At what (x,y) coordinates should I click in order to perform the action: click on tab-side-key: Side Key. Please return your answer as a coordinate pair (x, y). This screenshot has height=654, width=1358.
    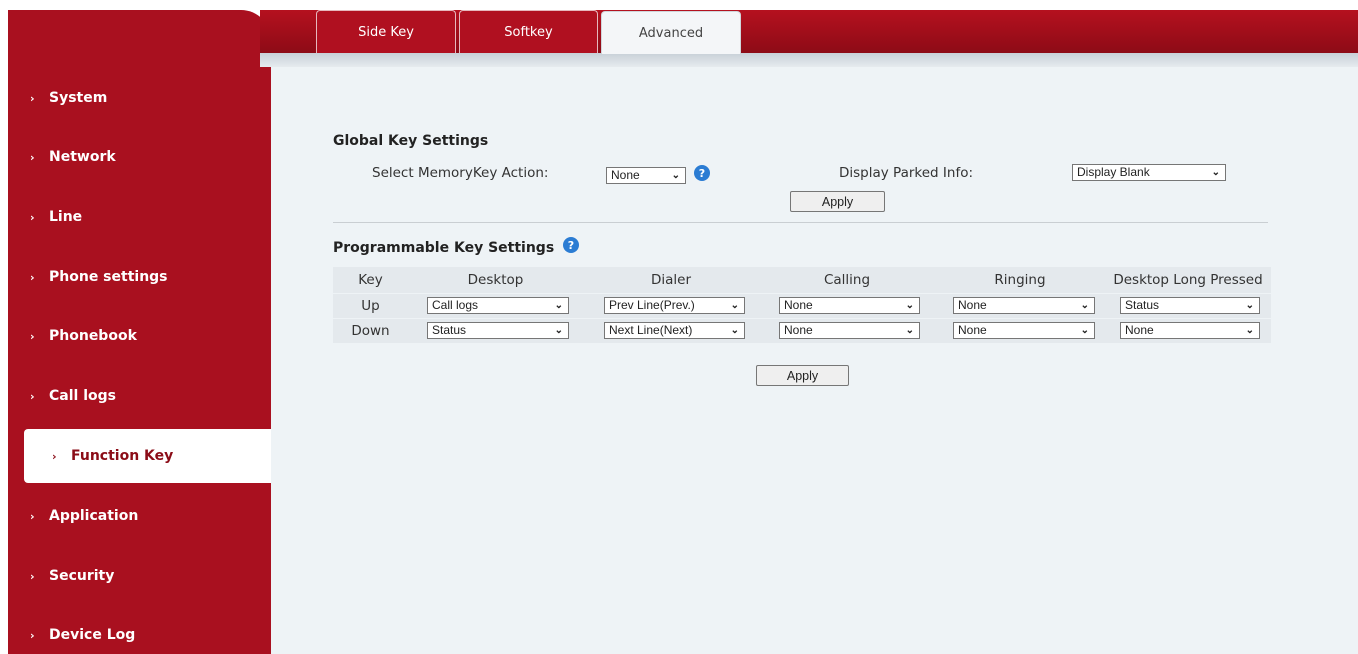
    Looking at the image, I should click on (386, 31).